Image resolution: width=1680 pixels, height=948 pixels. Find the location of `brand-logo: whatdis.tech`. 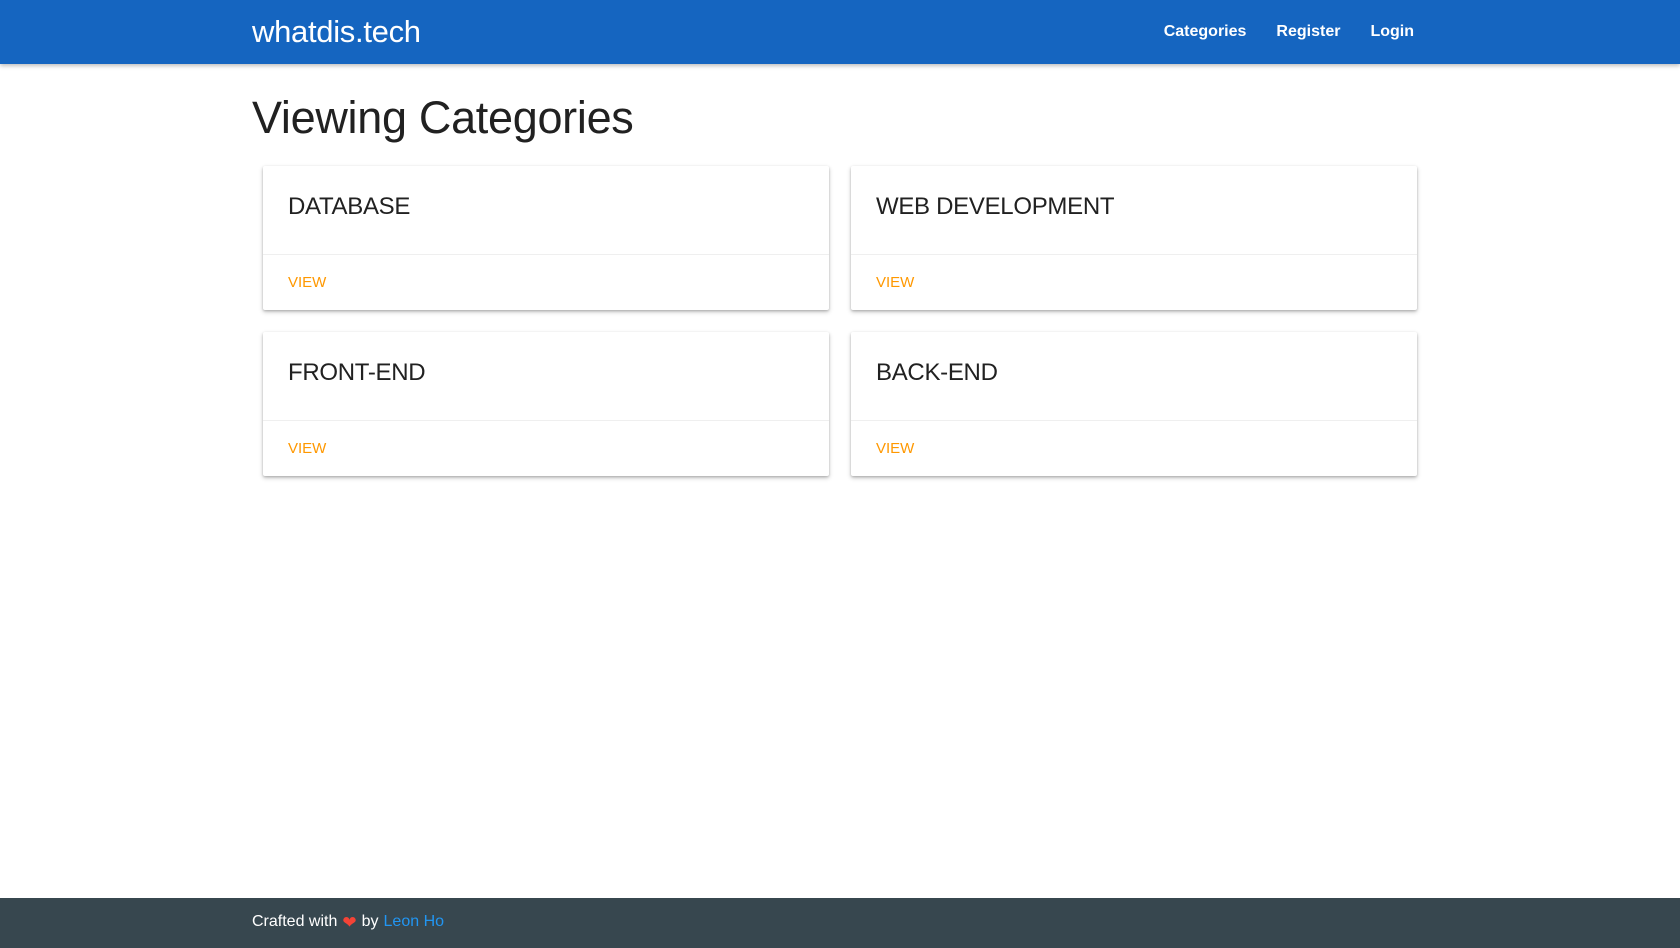

brand-logo: whatdis.tech is located at coordinates (336, 32).